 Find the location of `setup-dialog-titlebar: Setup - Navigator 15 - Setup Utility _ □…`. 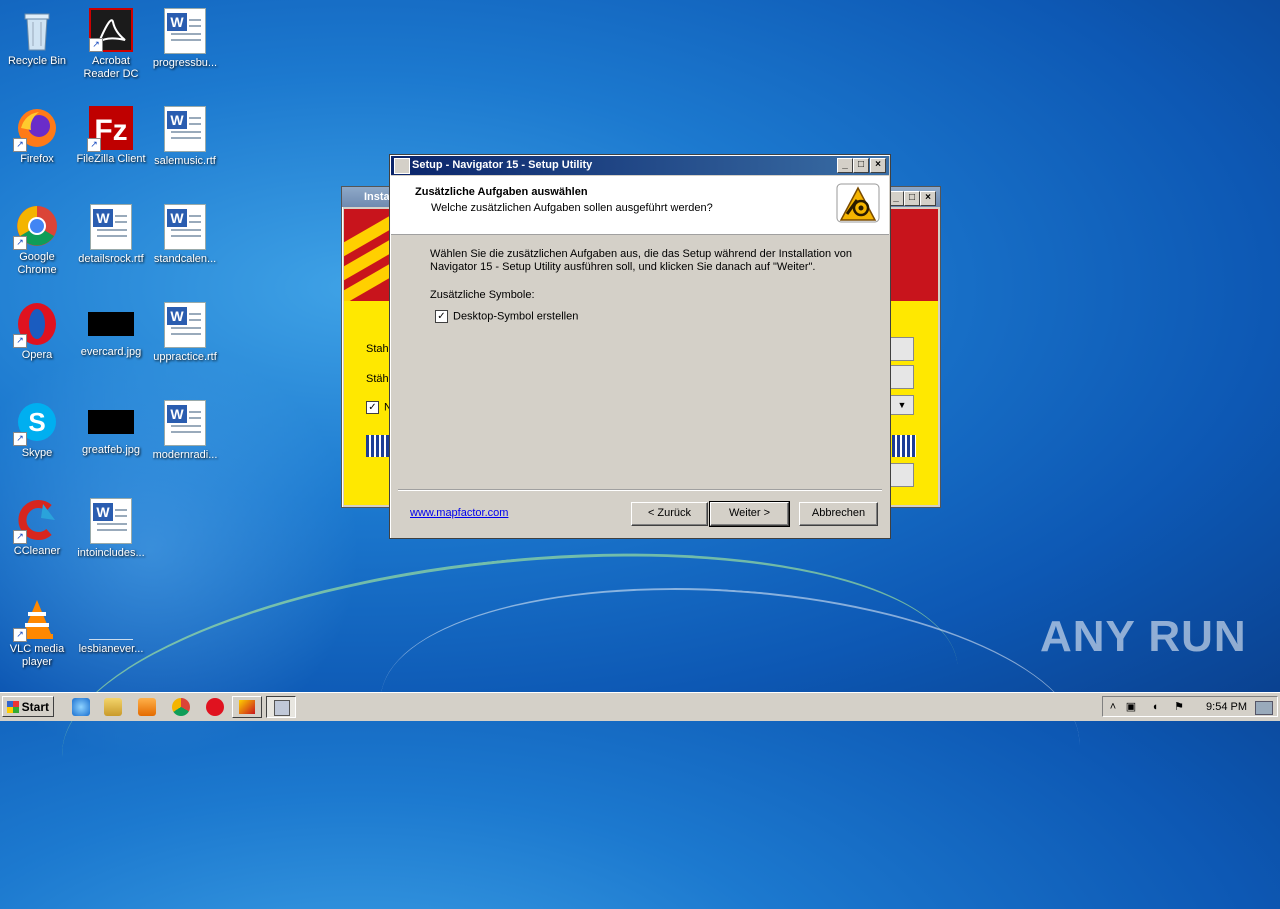

setup-dialog-titlebar: Setup - Navigator 15 - Setup Utility _ □… is located at coordinates (640, 165).